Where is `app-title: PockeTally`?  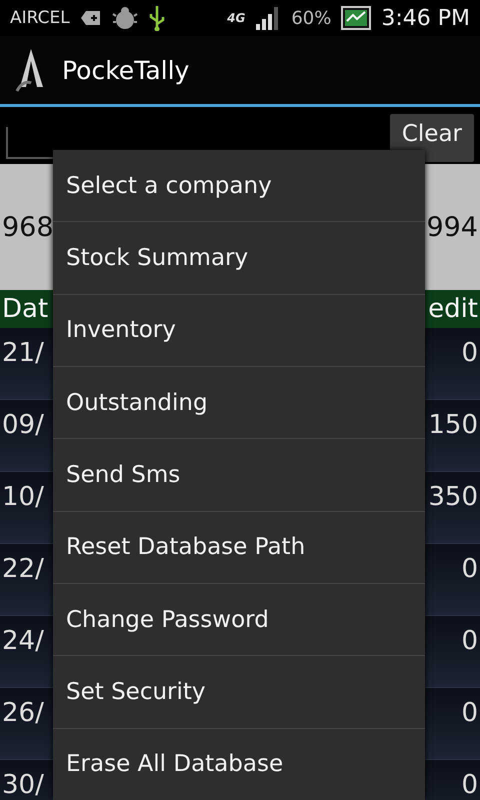
app-title: PockeTally is located at coordinates (126, 70).